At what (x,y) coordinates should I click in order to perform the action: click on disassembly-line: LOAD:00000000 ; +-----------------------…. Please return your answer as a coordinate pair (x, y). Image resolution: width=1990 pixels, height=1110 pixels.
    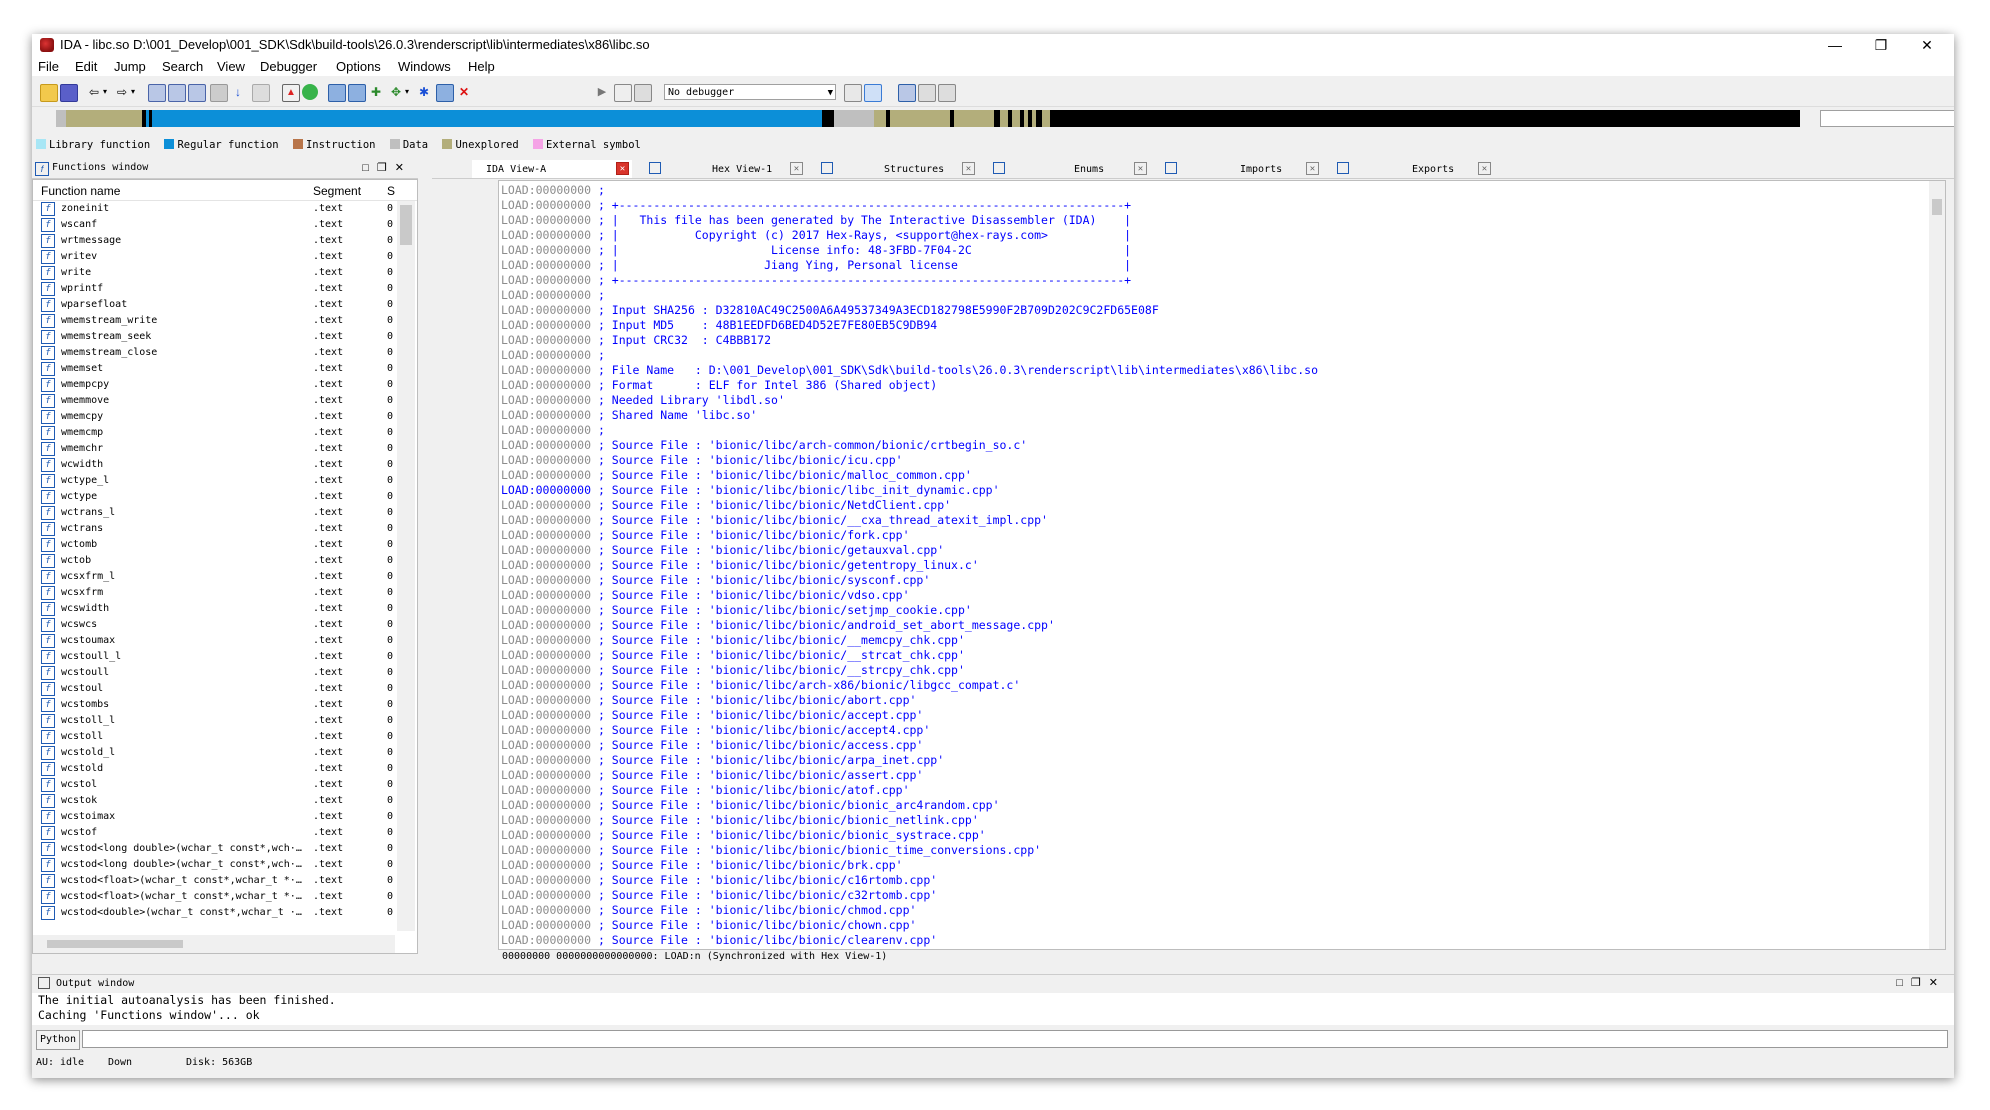
    Looking at the image, I should click on (1211, 205).